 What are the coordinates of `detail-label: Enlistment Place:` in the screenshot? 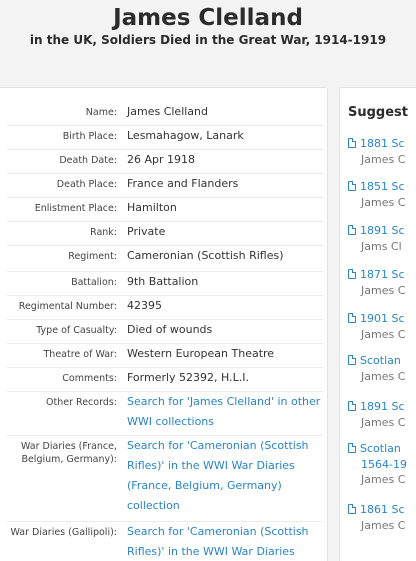 It's located at (75, 208).